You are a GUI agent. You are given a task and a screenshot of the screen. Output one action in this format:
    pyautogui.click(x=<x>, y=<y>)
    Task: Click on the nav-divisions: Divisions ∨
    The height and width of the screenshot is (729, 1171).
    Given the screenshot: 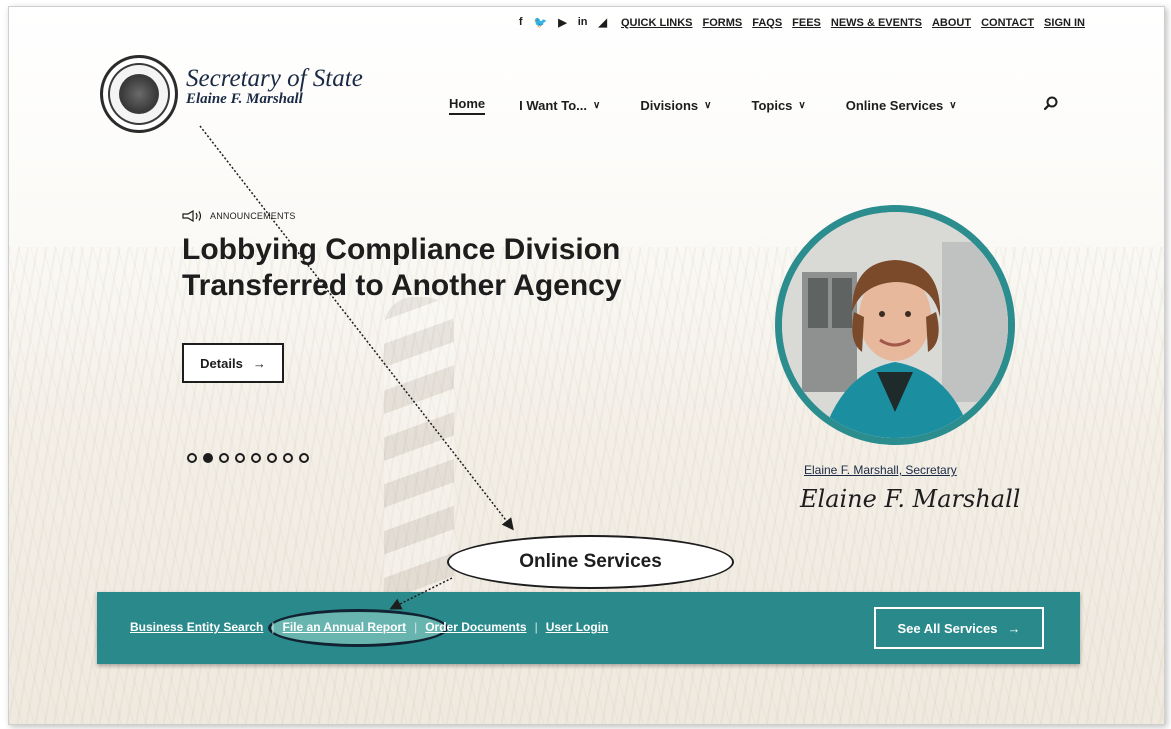 What is the action you would take?
    pyautogui.click(x=675, y=105)
    